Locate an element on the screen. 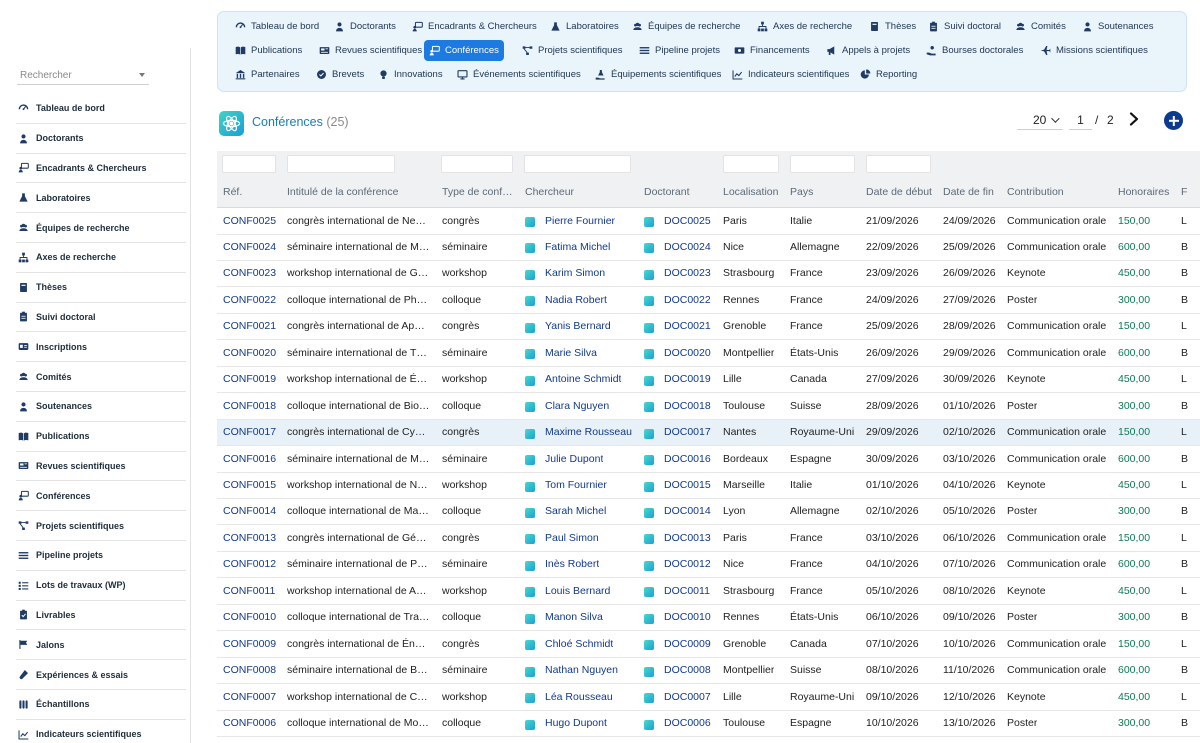  column-header-date-de-debut: Date de début is located at coordinates (899, 192).